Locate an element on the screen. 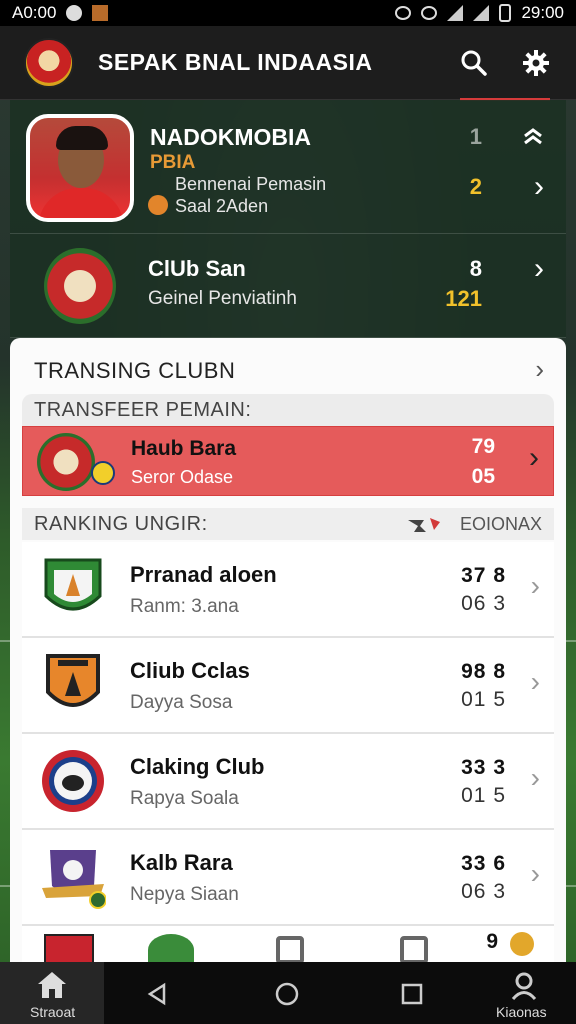 This screenshot has height=1024, width=576. ranking-row: Claking Club Rapya Soala 33 3 01 5 › is located at coordinates (288, 782).